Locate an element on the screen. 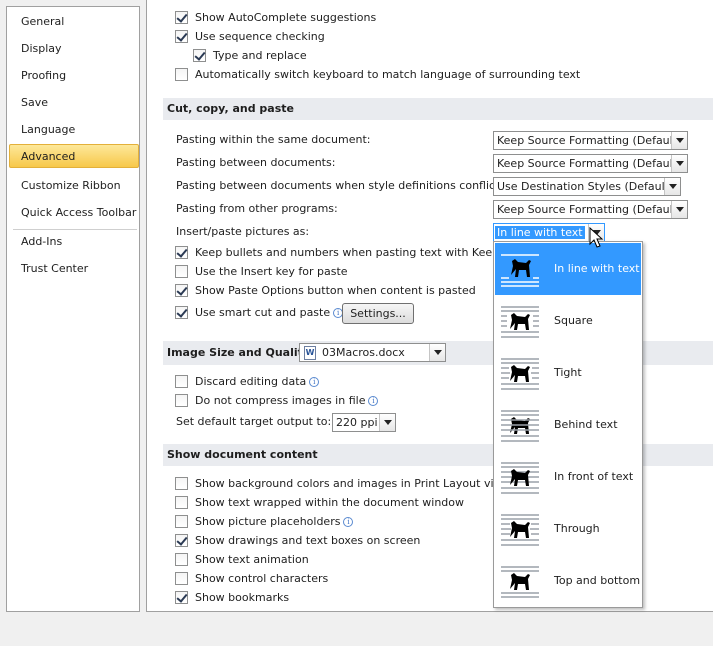 This screenshot has width=713, height=646. sidebar-item-add-ins: Add-Ins is located at coordinates (73, 242).